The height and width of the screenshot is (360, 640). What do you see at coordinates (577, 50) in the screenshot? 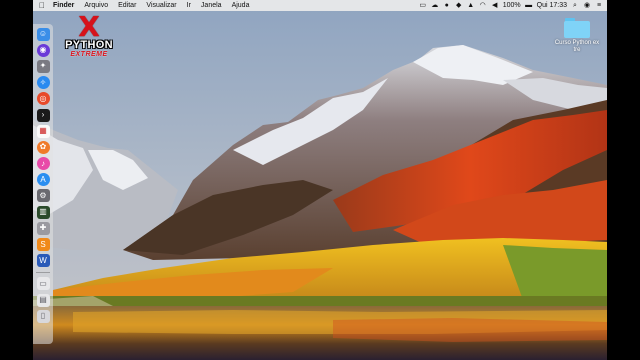
I see `folder-label-line2: tre` at bounding box center [577, 50].